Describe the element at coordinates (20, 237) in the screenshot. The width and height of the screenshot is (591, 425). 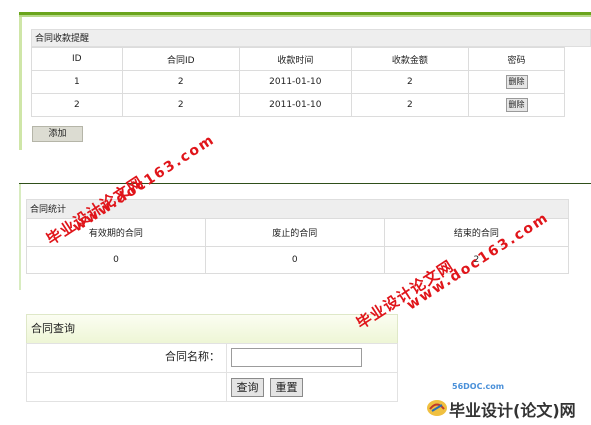
I see `panel2-left-border` at that location.